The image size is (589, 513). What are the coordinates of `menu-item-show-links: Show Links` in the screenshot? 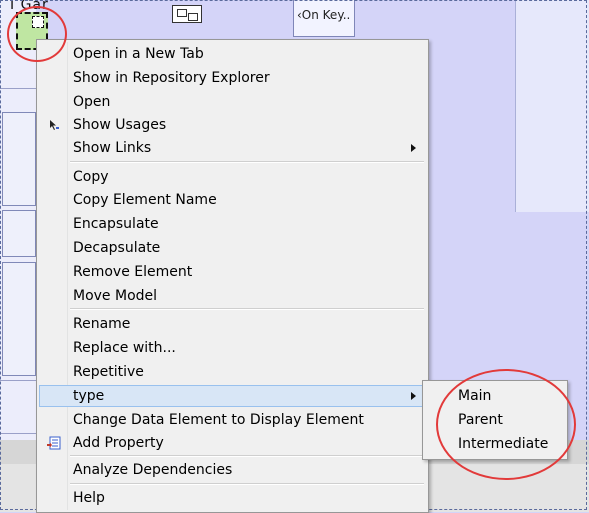 It's located at (232, 148).